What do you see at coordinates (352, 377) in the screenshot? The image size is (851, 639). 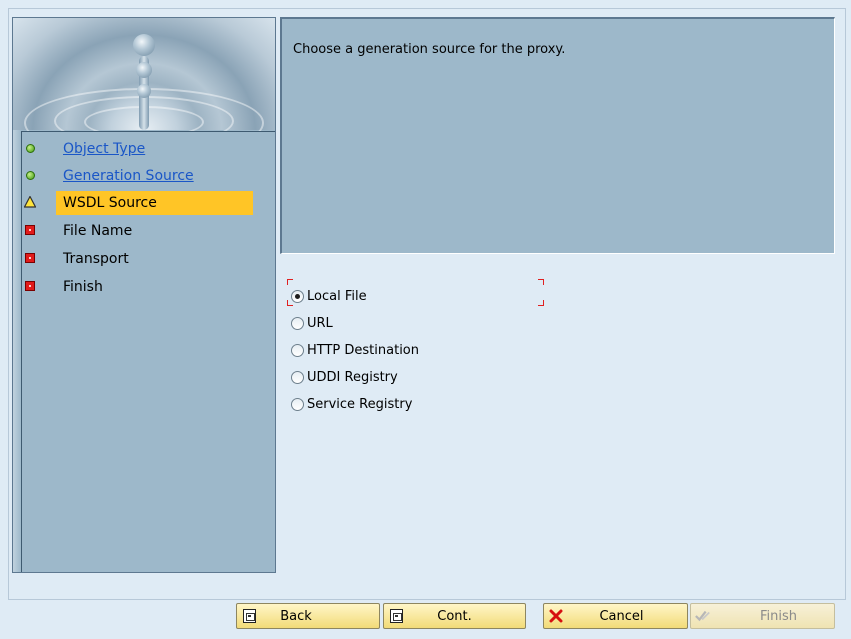 I see `option-label: UDDI Registry` at bounding box center [352, 377].